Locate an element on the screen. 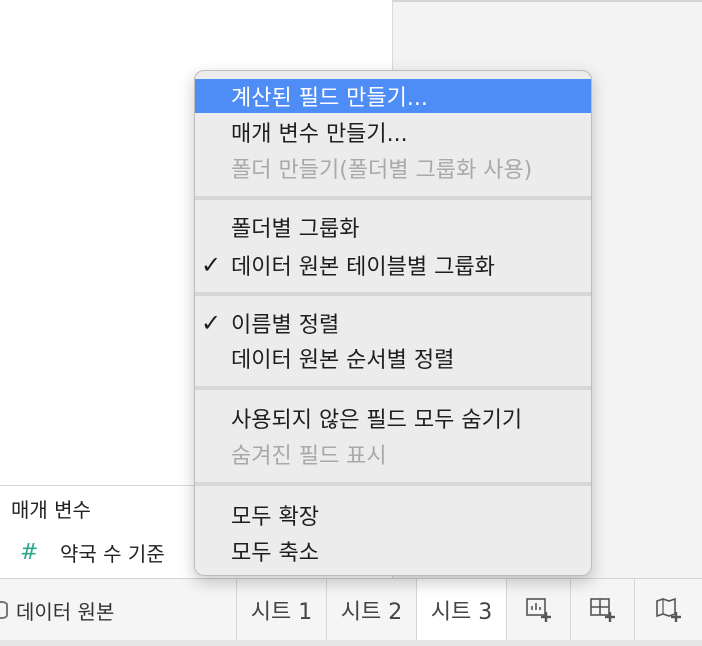 This screenshot has width=702, height=646. sheet-tab-2: 시트 2 is located at coordinates (371, 610).